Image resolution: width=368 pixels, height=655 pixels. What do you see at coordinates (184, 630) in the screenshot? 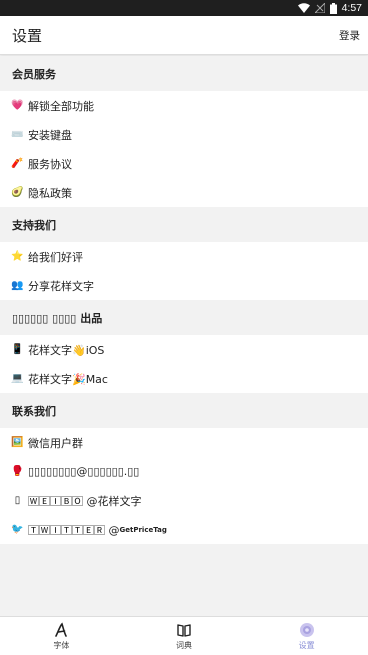
I see `book-icon` at bounding box center [184, 630].